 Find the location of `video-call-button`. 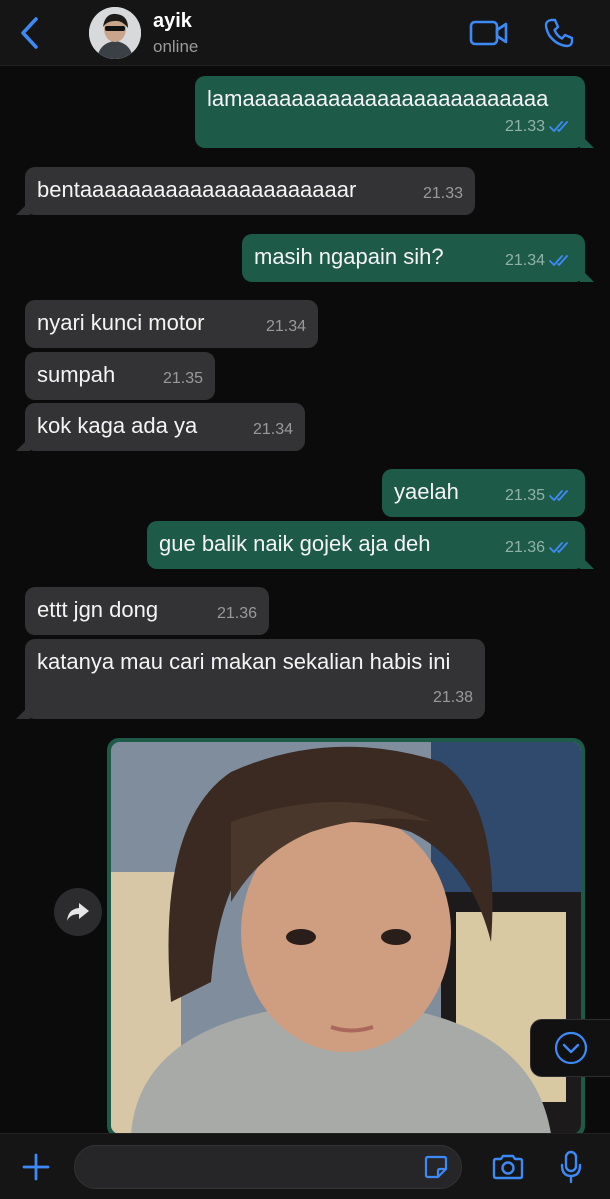

video-call-button is located at coordinates (489, 33).